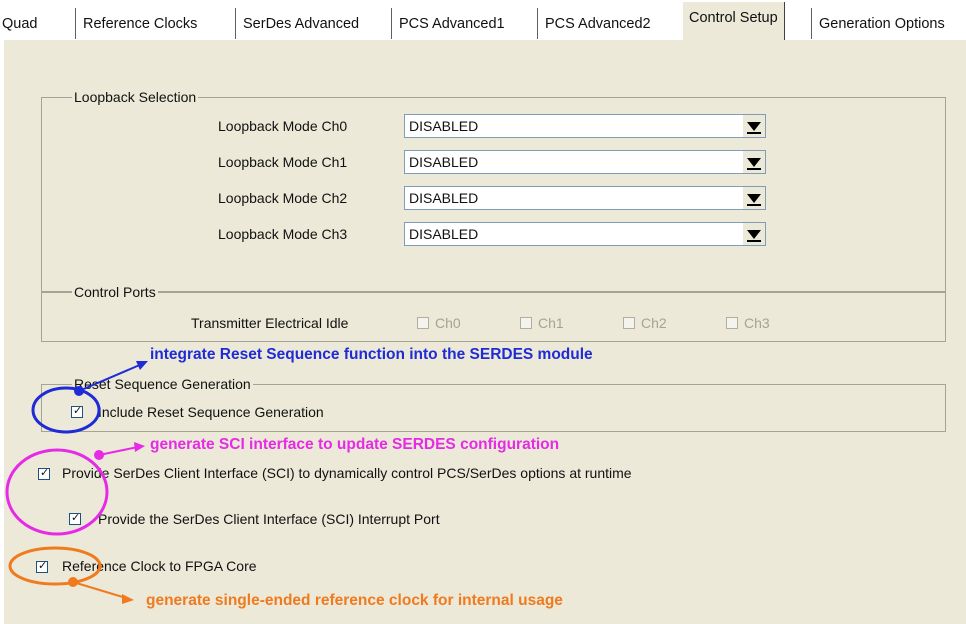 The width and height of the screenshot is (966, 624). I want to click on tab-control-setup: Control Setup, so click(733, 21).